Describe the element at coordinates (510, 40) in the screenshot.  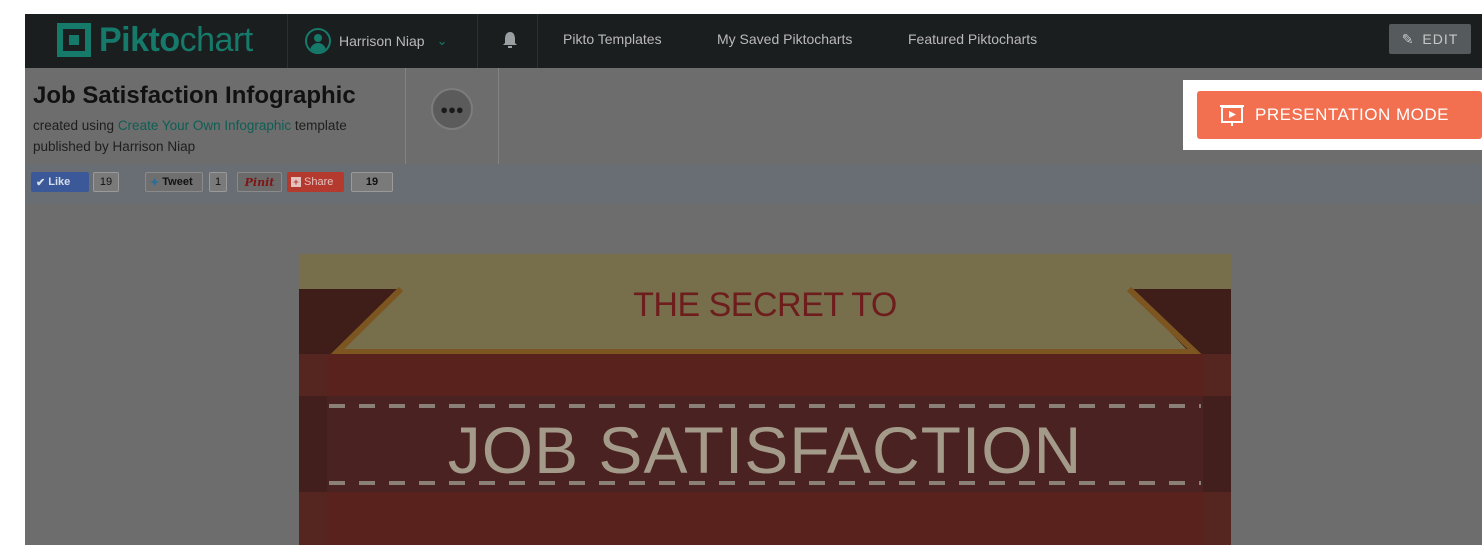
I see `bell-icon` at that location.